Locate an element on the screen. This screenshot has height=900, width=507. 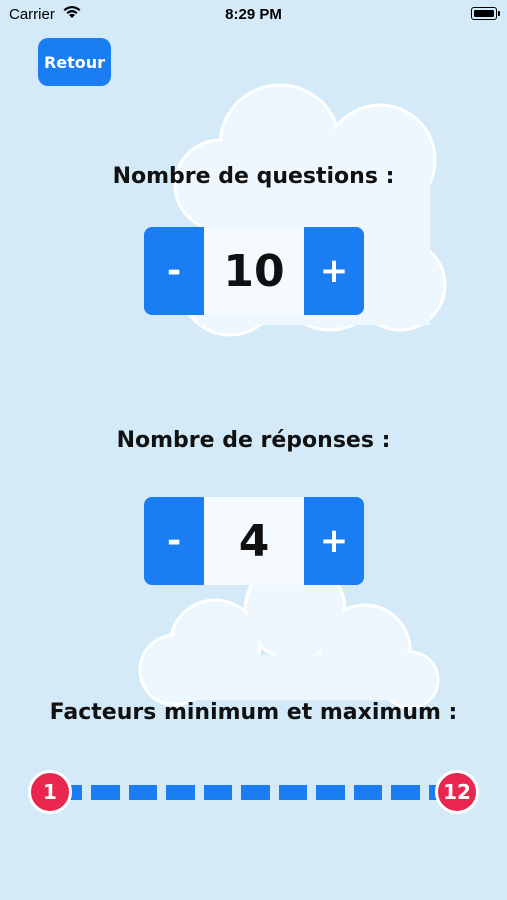
back-button: Retour is located at coordinates (74, 62).